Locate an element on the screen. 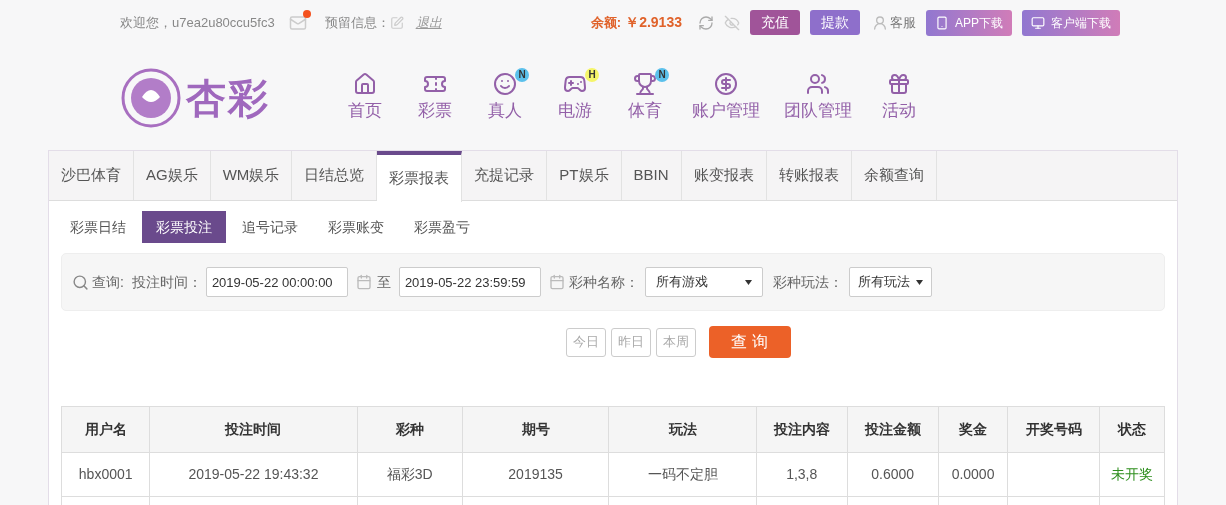 This screenshot has width=1226, height=505. report-tab: BBIN is located at coordinates (651, 175).